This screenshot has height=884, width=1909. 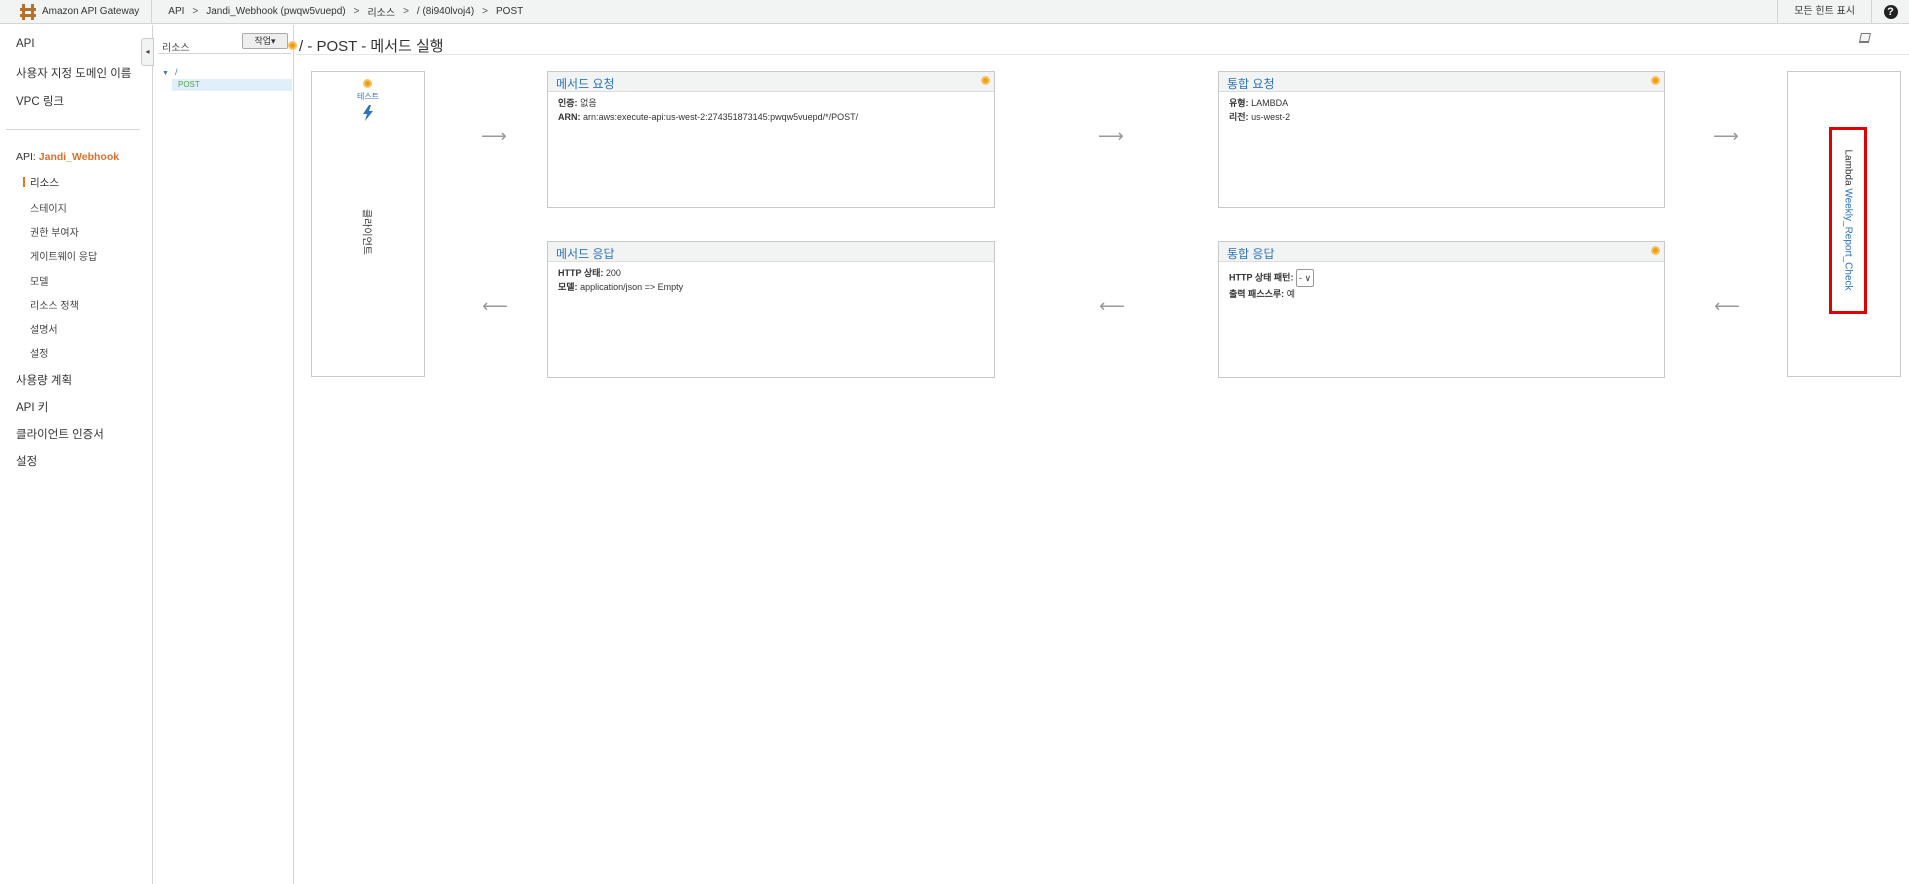 I want to click on arn-label: ARN:, so click(x=569, y=117).